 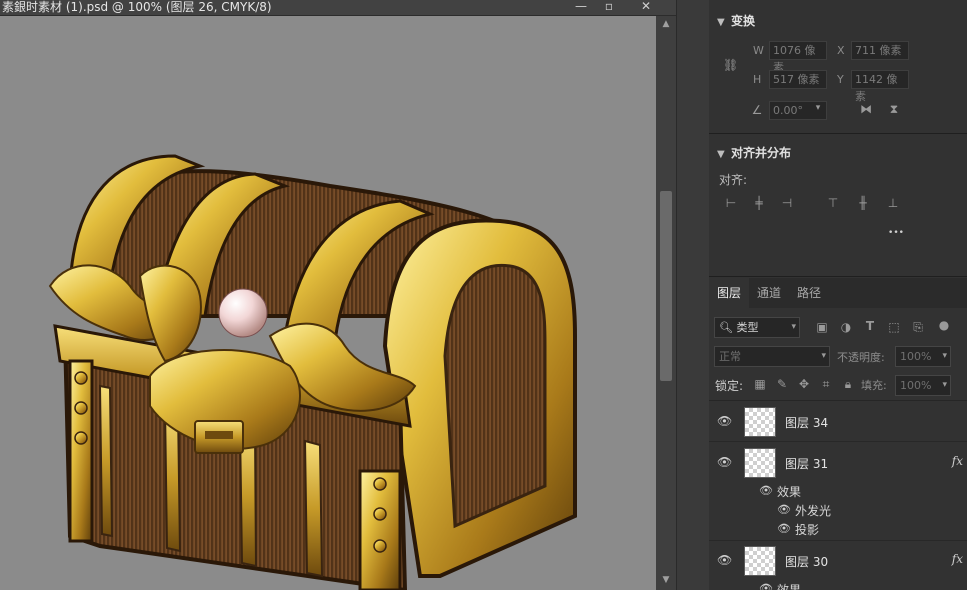 What do you see at coordinates (757, 110) in the screenshot?
I see `angle-icon: ∠` at bounding box center [757, 110].